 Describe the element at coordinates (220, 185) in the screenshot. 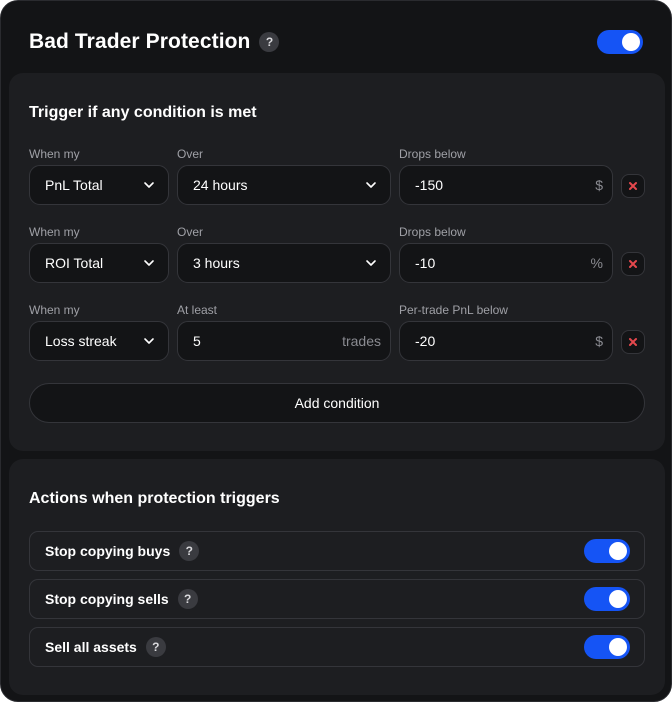

I see `period-value: 24 hours` at that location.